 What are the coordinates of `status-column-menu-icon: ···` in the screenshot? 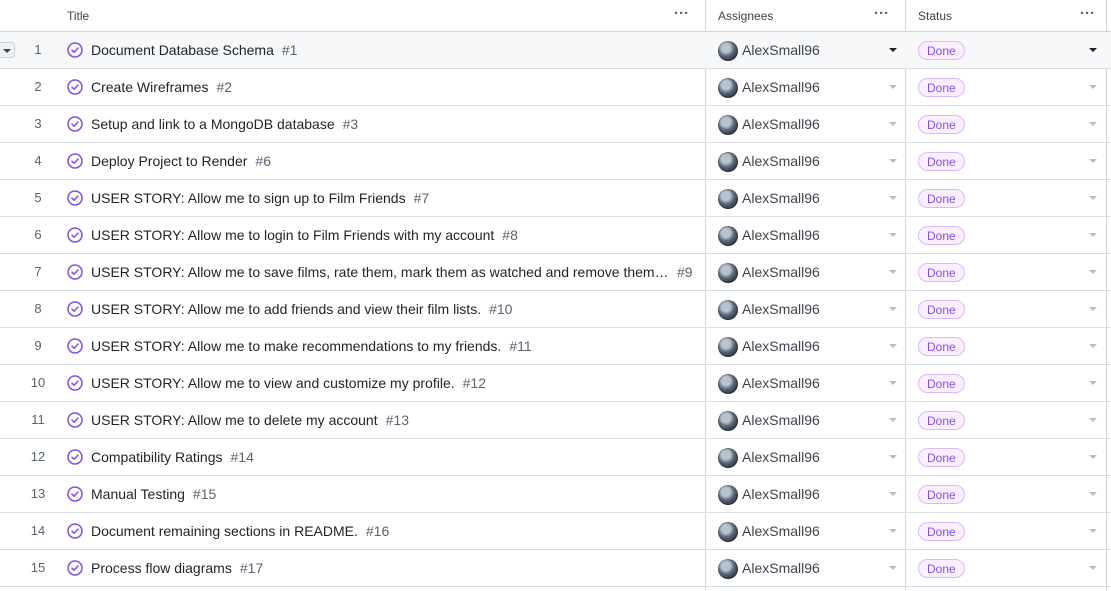 It's located at (1087, 13).